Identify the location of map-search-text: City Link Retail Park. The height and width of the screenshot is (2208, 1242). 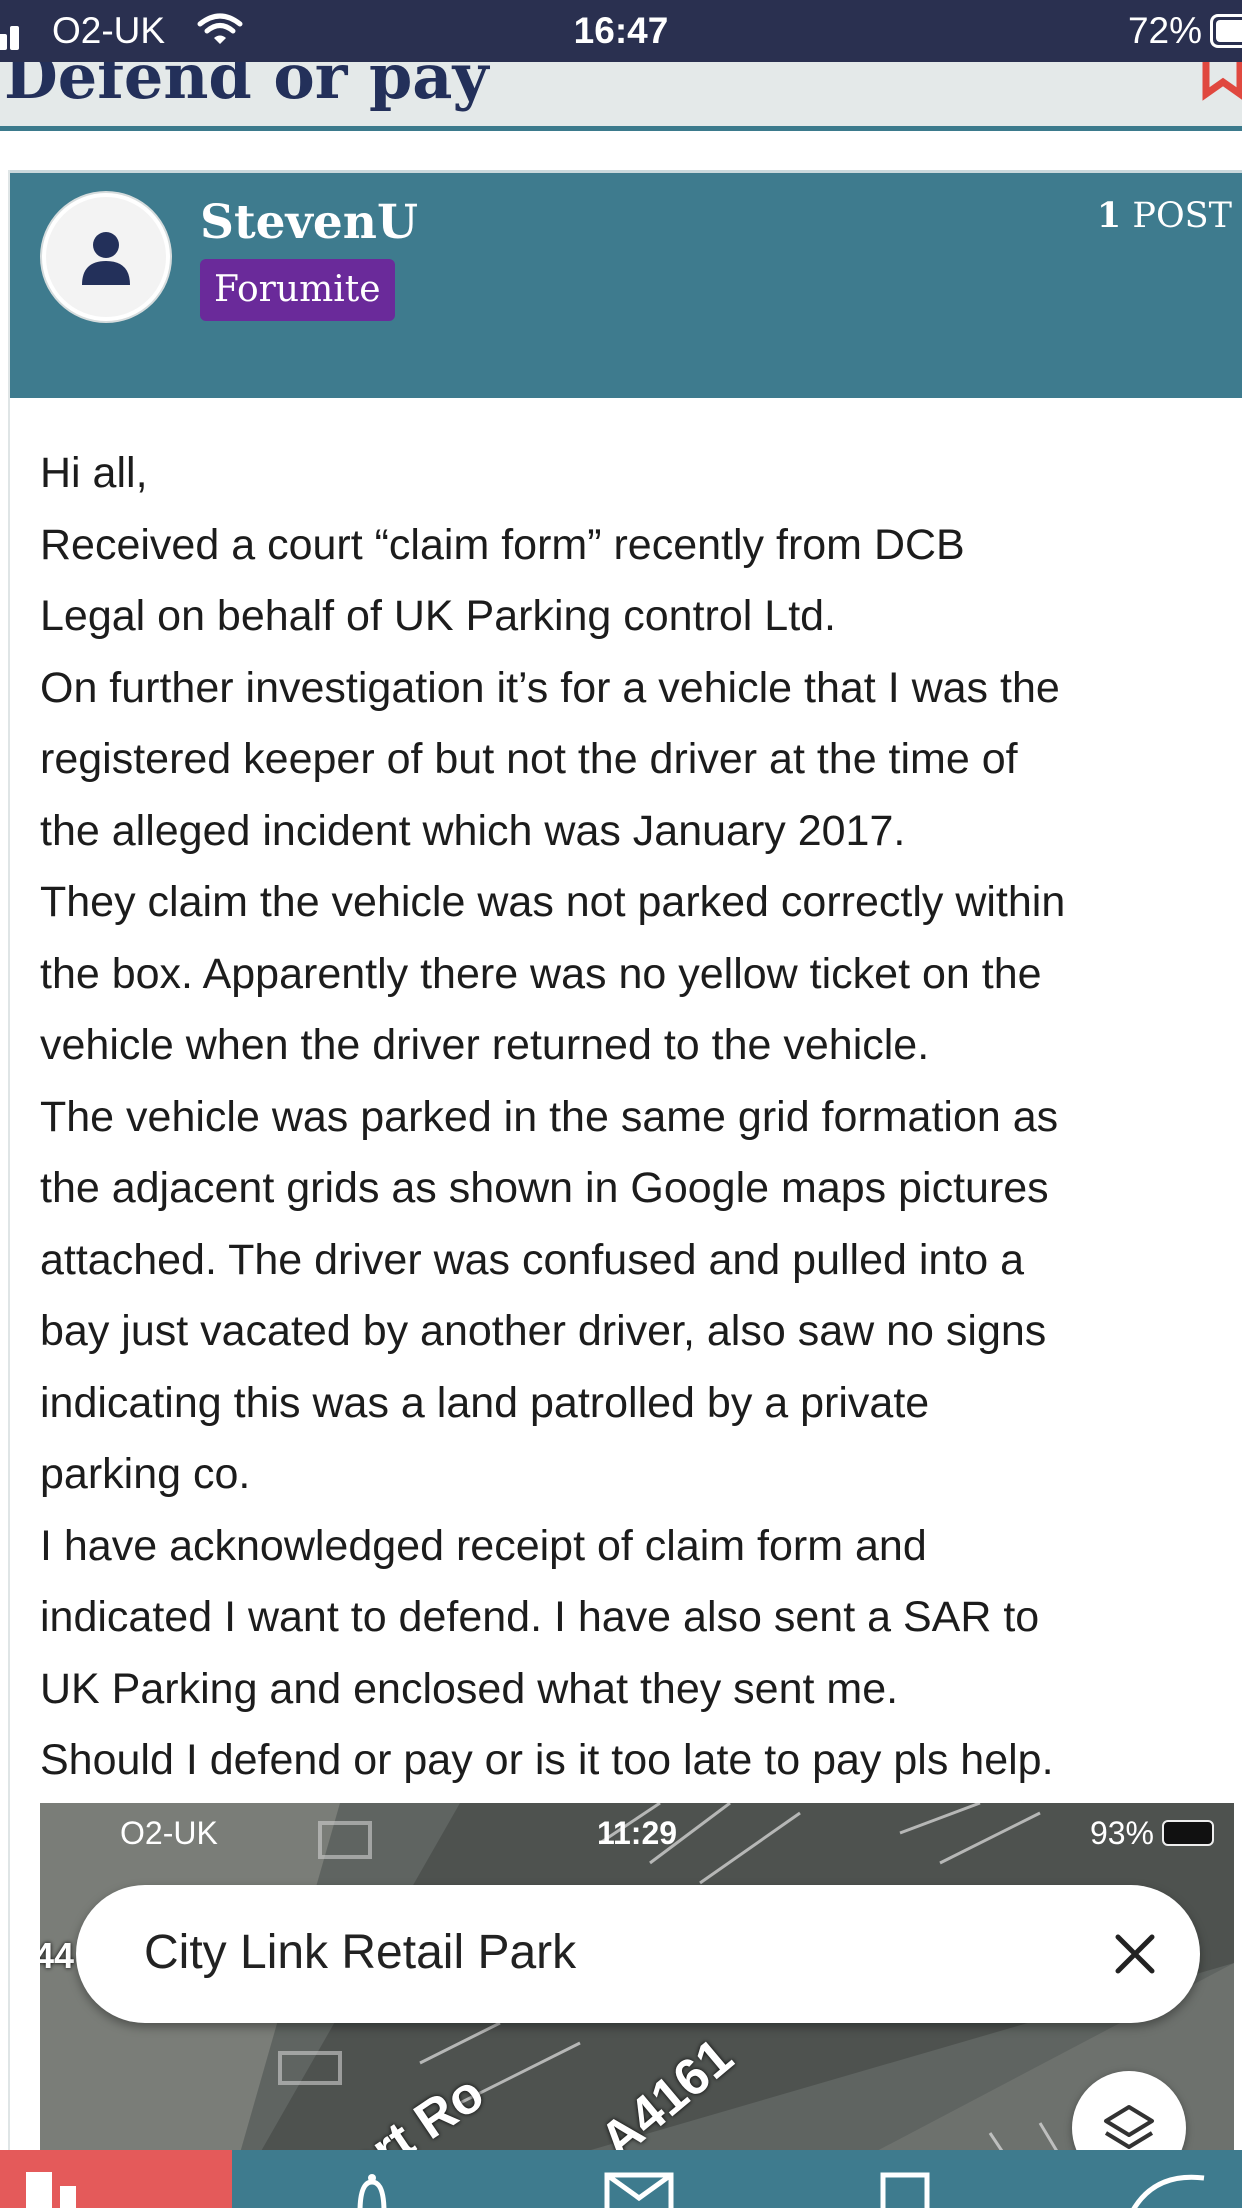
(360, 1952).